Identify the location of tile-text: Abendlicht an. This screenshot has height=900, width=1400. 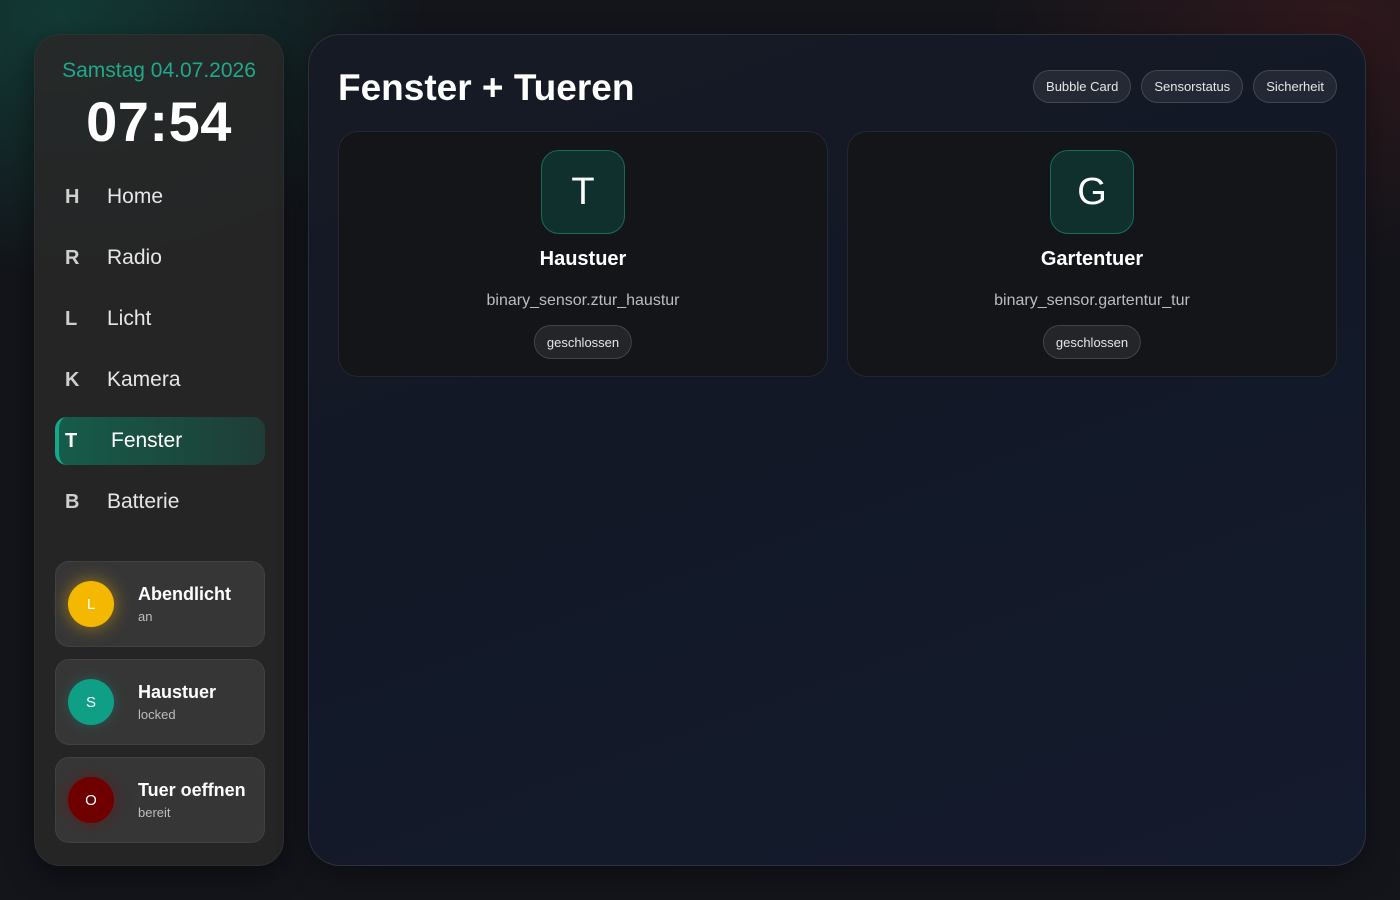
(184, 604).